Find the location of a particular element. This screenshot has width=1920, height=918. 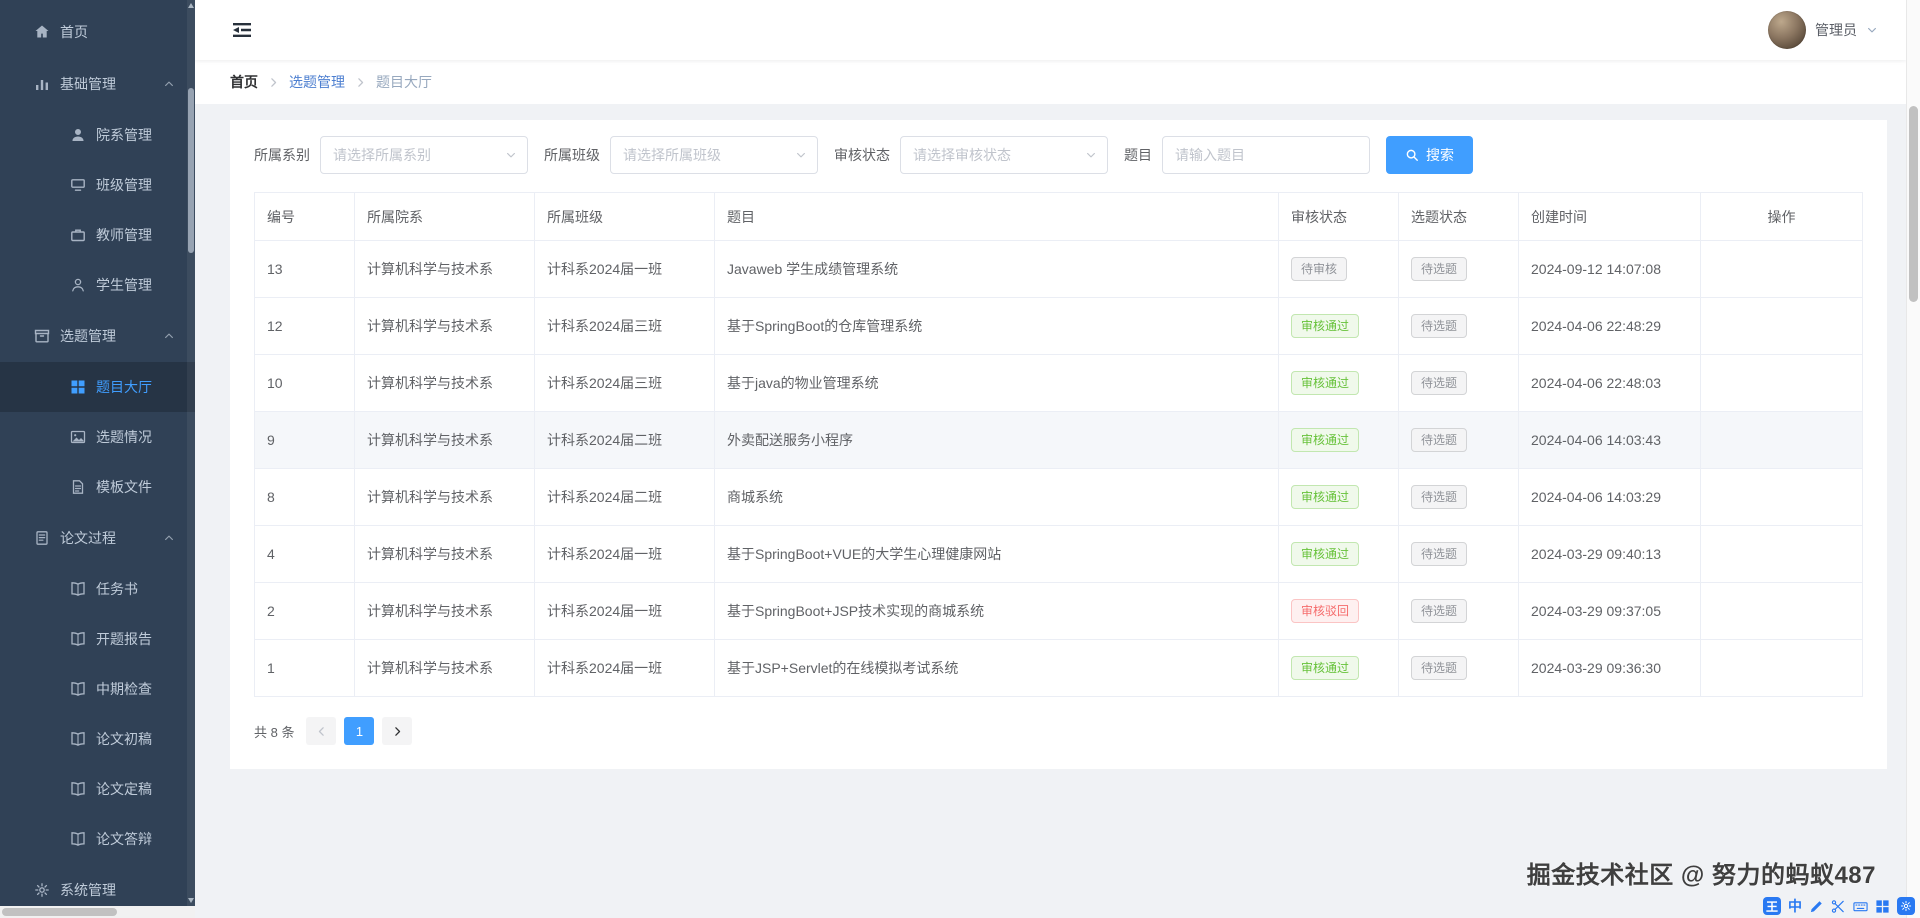

user-menu: 管理员 is located at coordinates (1823, 30).